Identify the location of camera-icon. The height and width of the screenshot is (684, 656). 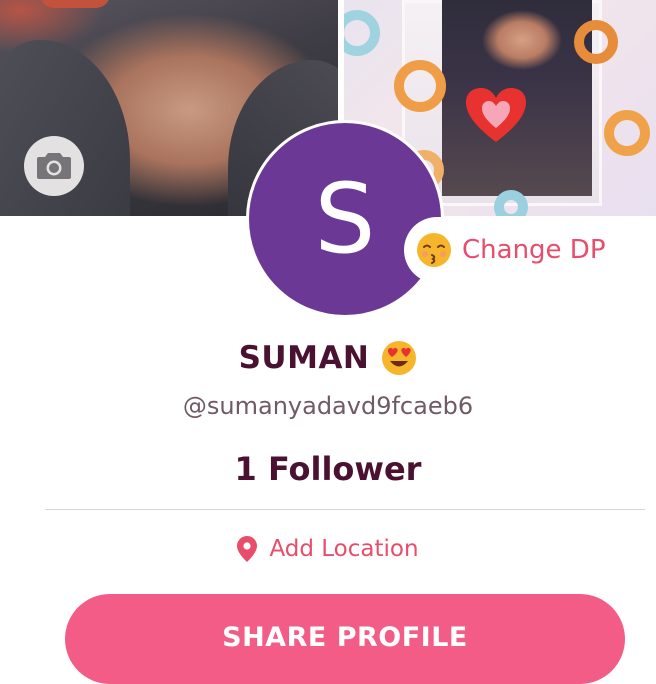
(54, 166).